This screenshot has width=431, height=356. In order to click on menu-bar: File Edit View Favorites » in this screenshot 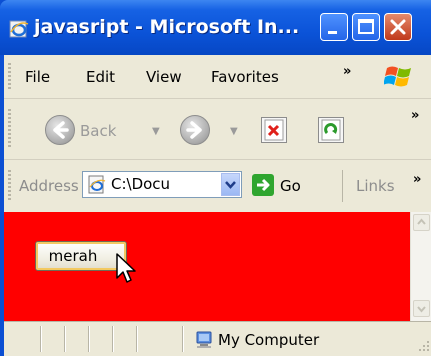, I will do `click(217, 77)`.